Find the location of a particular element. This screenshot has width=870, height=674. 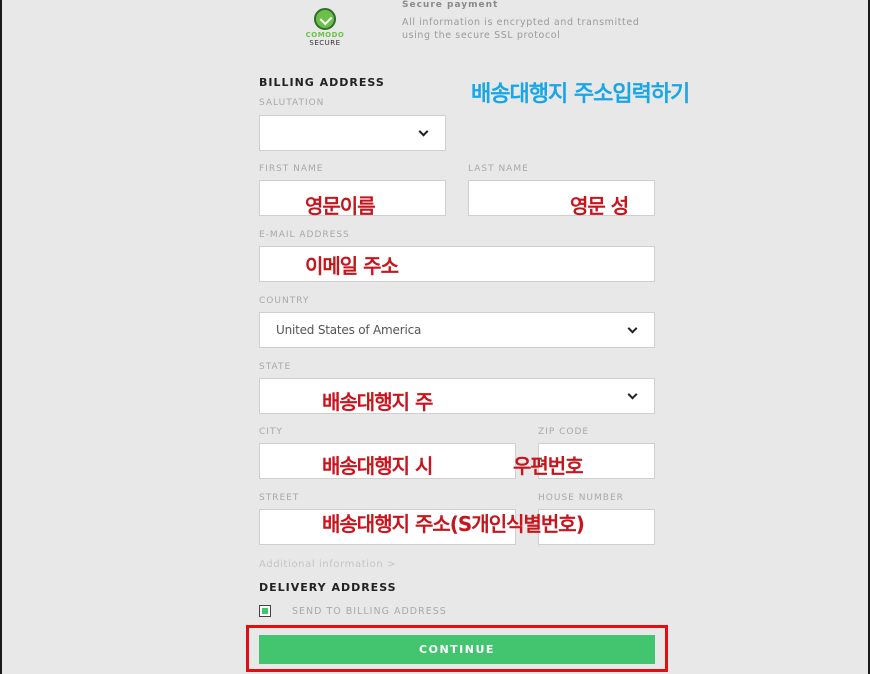

send-to-billing-label: SEND TO BILLING ADDRESS is located at coordinates (369, 611).